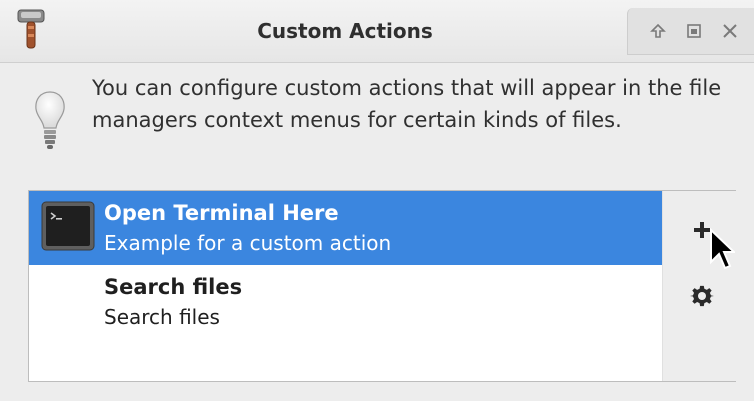 The height and width of the screenshot is (401, 754). What do you see at coordinates (722, 249) in the screenshot?
I see `mouse-cursor-icon` at bounding box center [722, 249].